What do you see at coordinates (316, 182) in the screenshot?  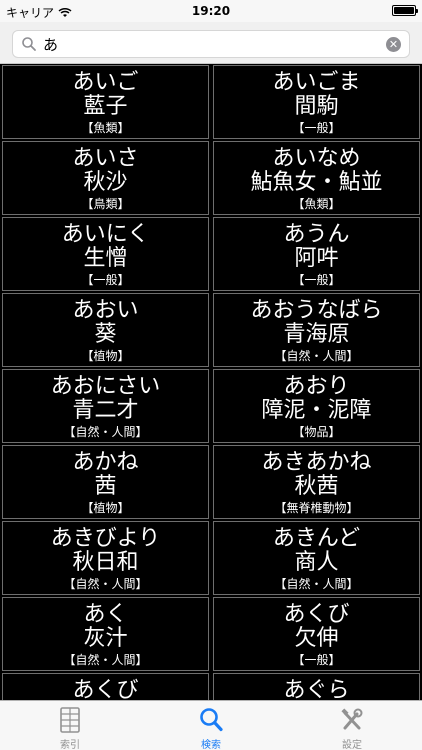 I see `entry-kanji: 鮎魚女・鮎並` at bounding box center [316, 182].